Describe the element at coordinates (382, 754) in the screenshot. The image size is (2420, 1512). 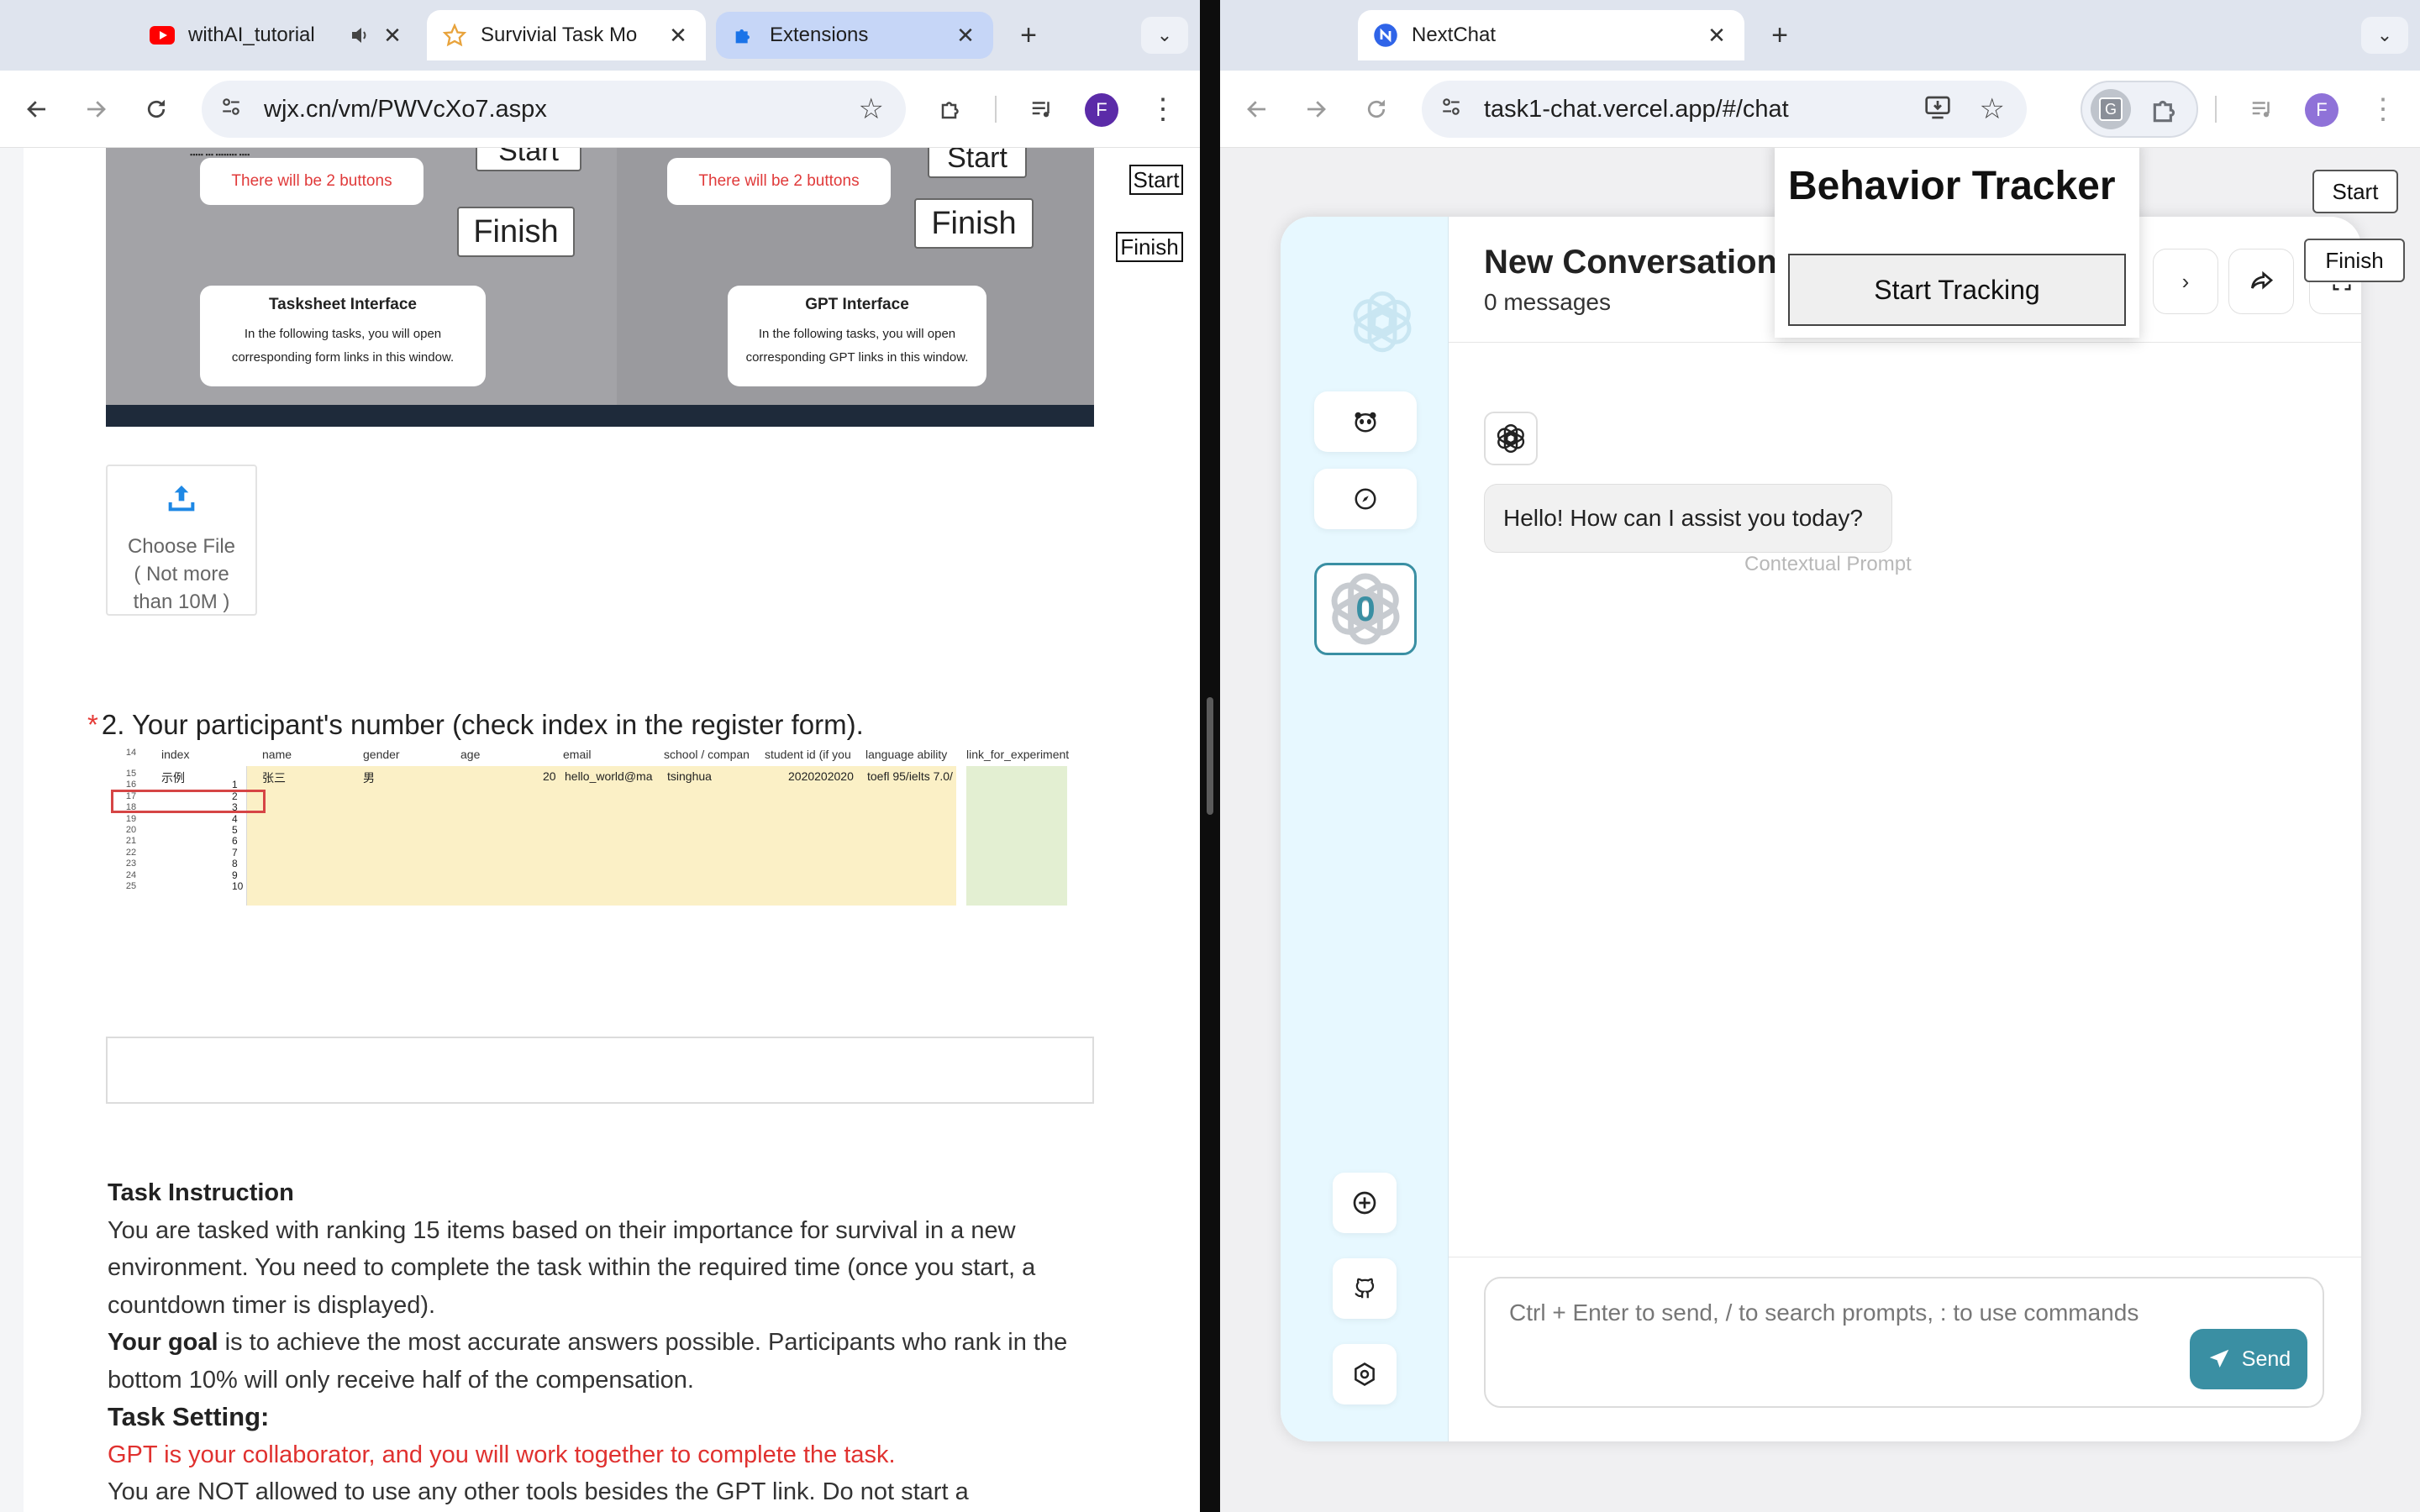
I see `sheet-col: gender` at that location.